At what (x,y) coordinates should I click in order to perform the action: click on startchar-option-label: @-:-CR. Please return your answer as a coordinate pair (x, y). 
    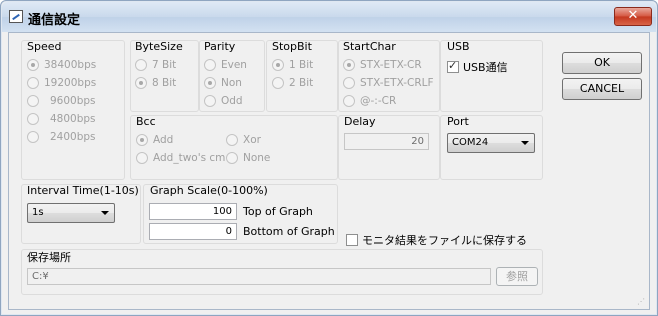
    Looking at the image, I should click on (378, 101).